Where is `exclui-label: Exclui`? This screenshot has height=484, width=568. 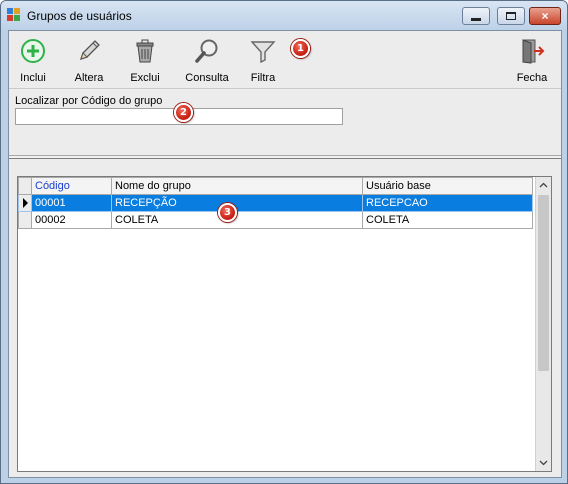 exclui-label: Exclui is located at coordinates (145, 78).